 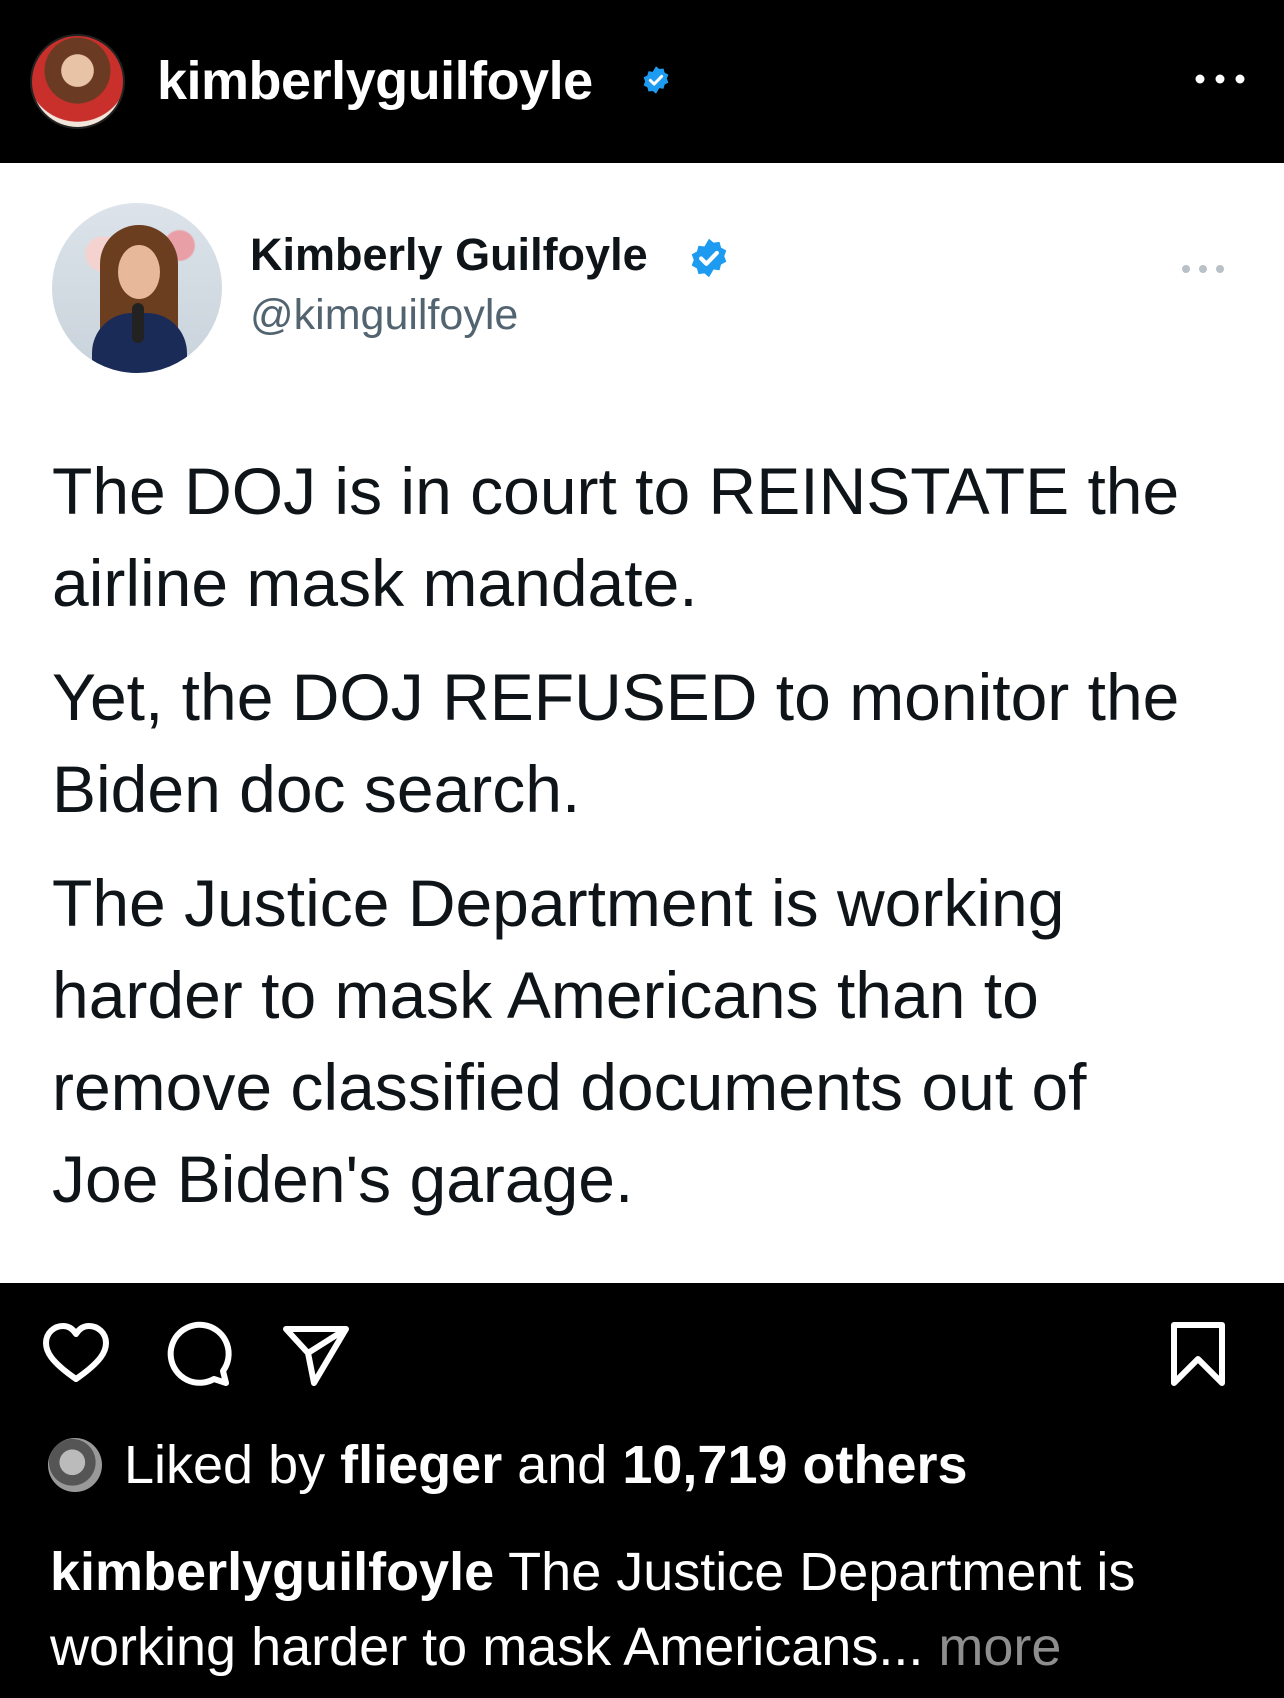 What do you see at coordinates (642, 81) in the screenshot?
I see `post-header: kimberlyguilfoyle` at bounding box center [642, 81].